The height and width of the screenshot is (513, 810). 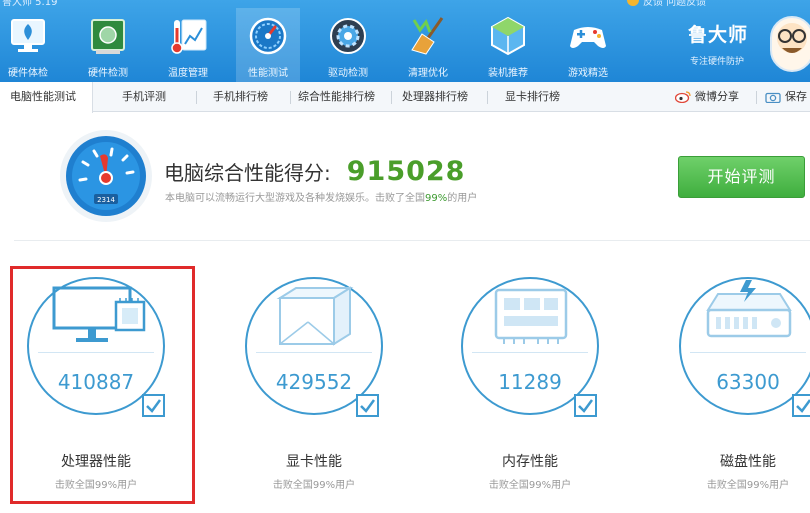 I want to click on cube-icon, so click(x=508, y=36).